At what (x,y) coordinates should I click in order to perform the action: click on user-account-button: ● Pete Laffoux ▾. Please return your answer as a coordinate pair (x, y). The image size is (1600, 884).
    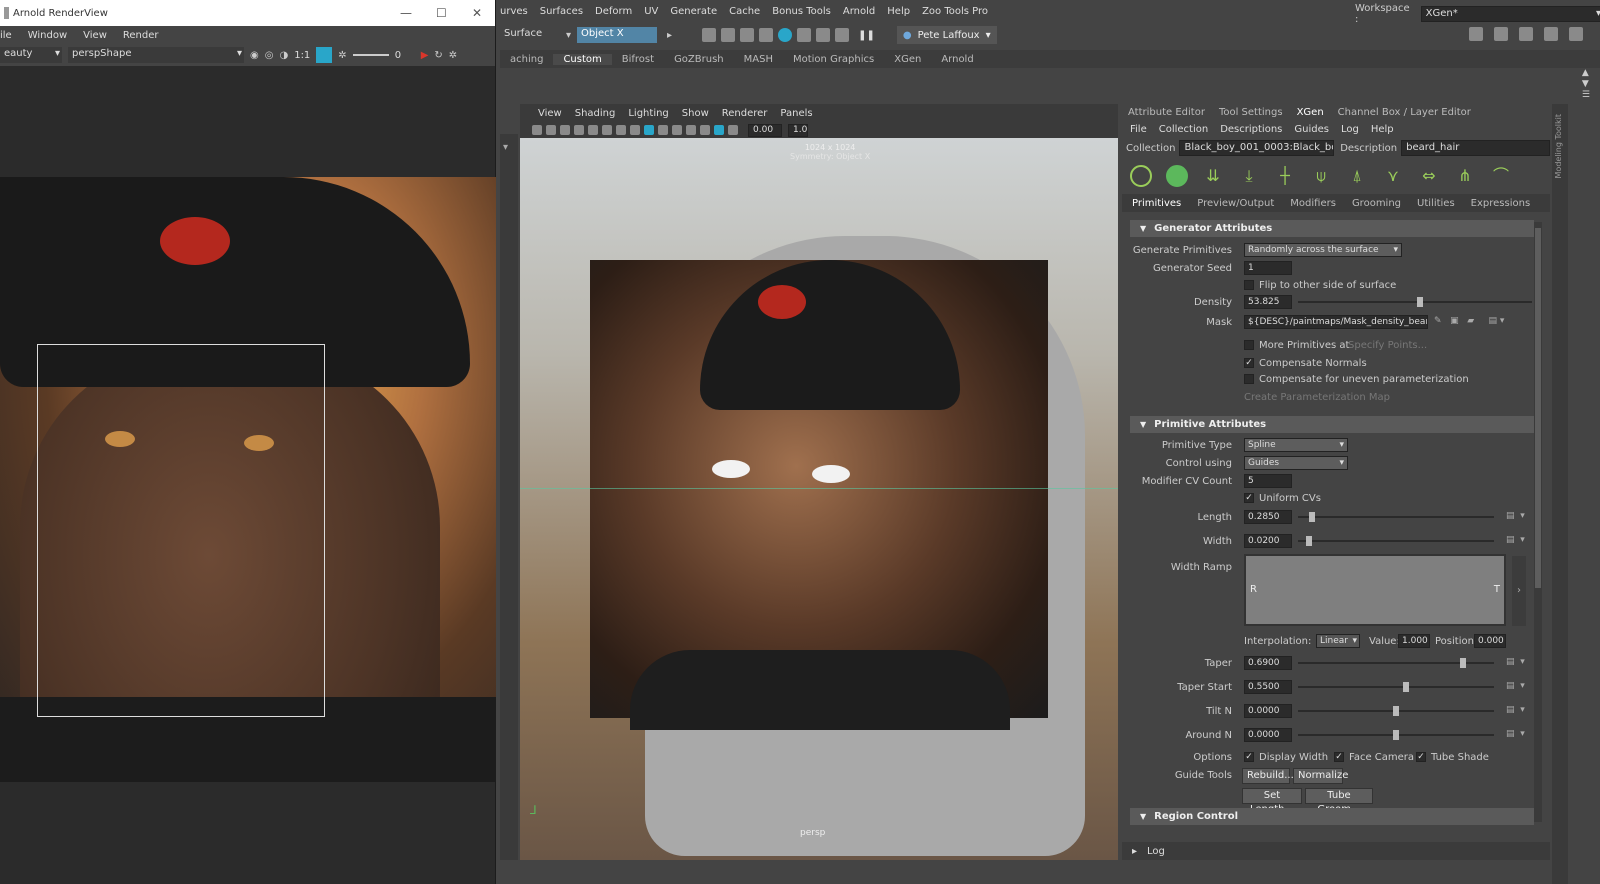
    Looking at the image, I should click on (946, 35).